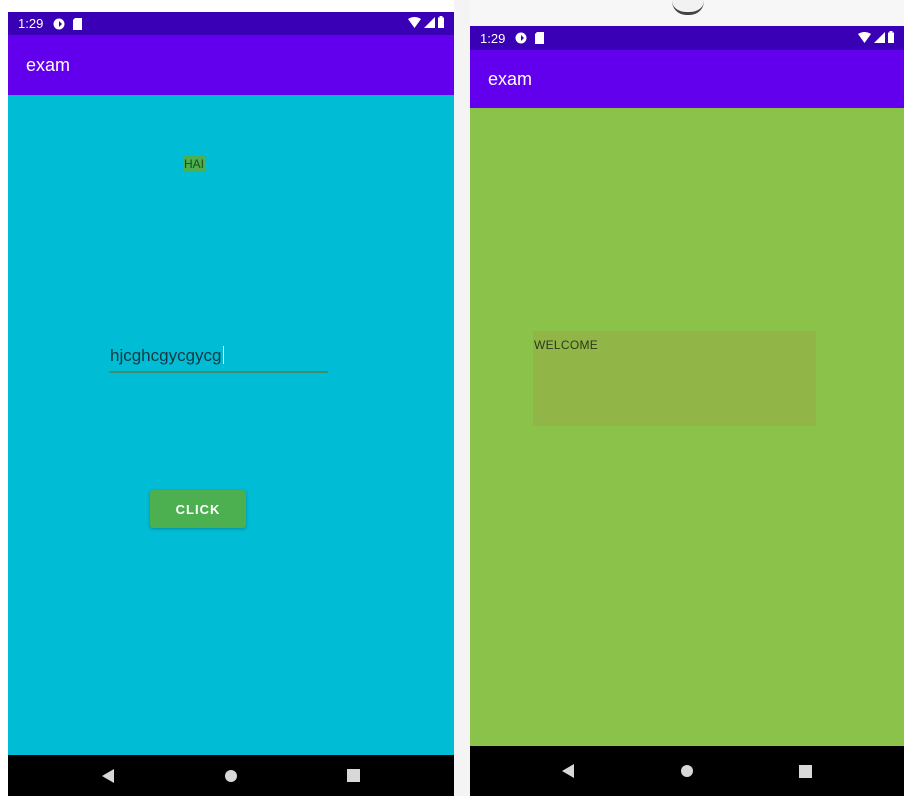 The image size is (904, 796). I want to click on welcome-textview: WELCOME, so click(674, 378).